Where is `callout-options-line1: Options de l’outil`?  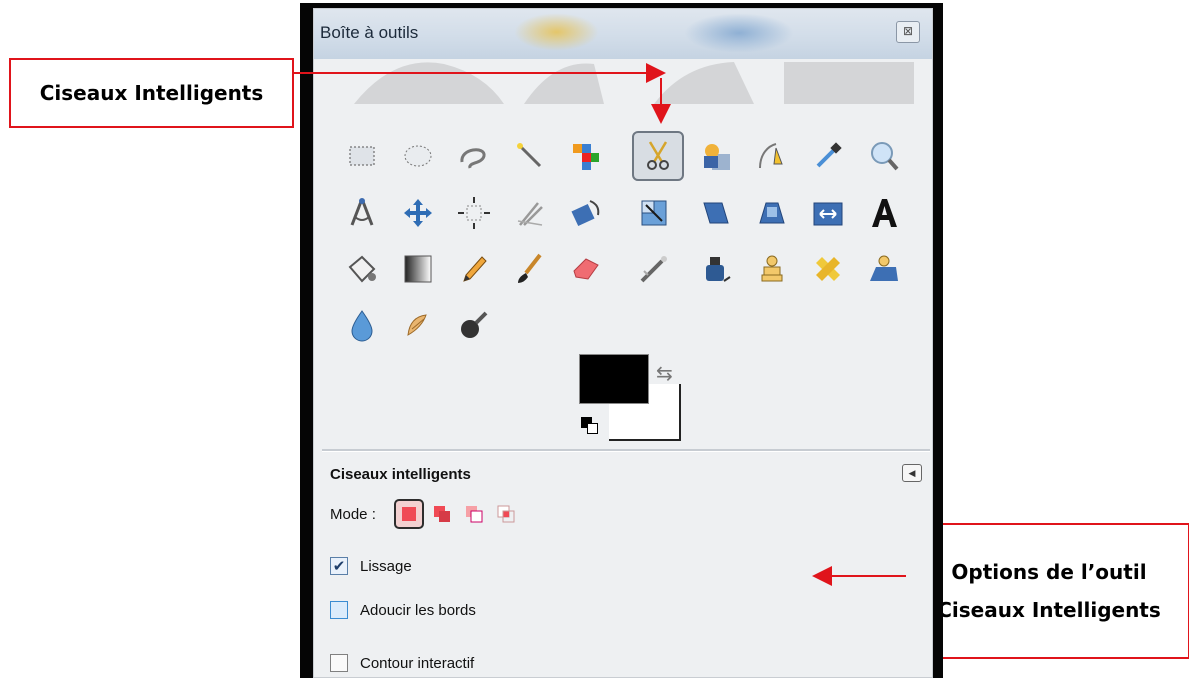 callout-options-line1: Options de l’outil is located at coordinates (1049, 572).